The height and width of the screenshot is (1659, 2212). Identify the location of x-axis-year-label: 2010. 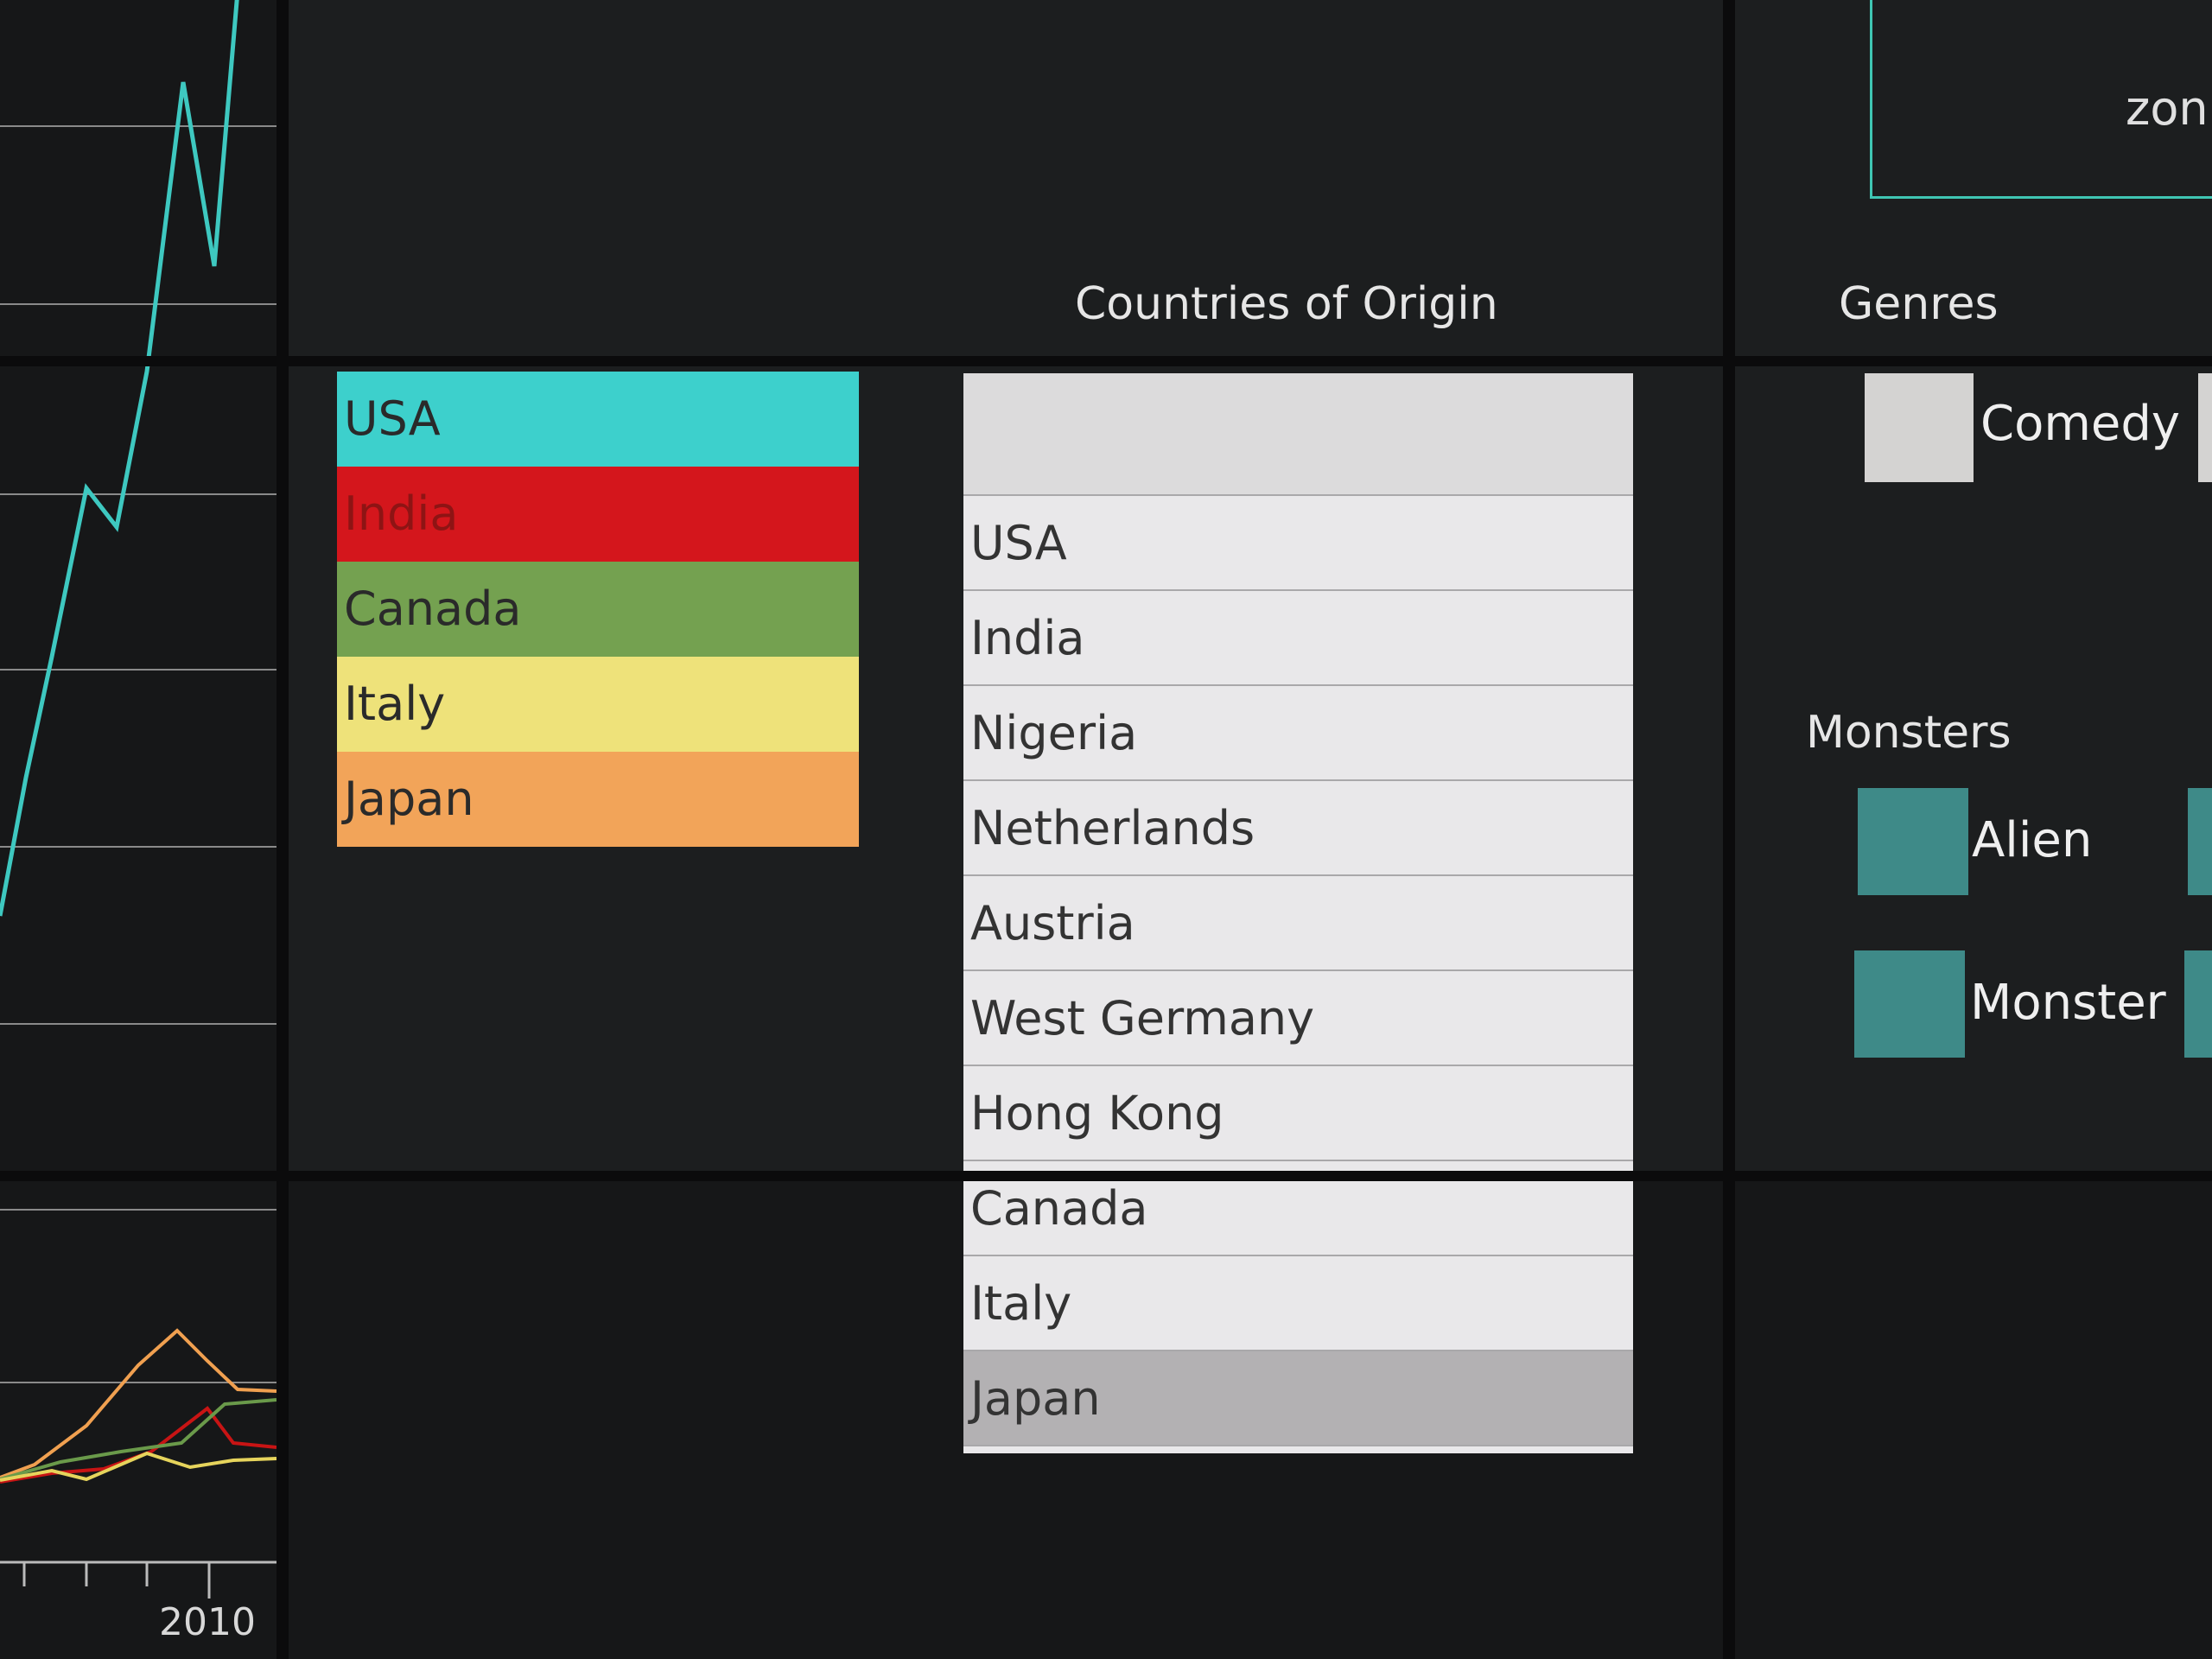
(207, 1622).